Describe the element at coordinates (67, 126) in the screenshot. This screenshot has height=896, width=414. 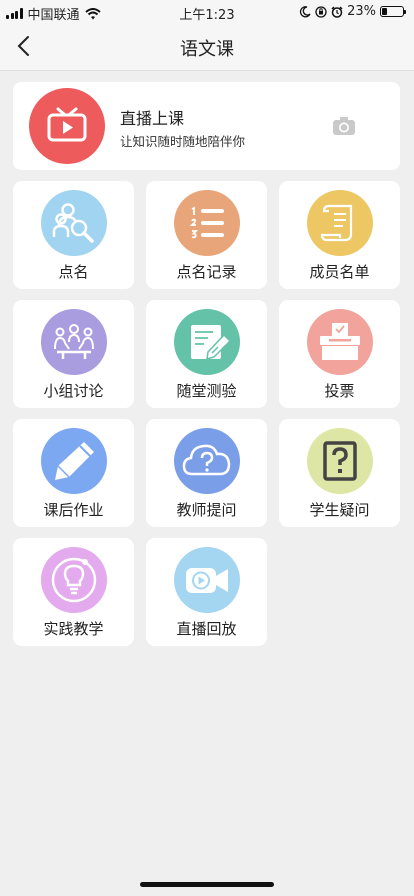
I see `tv-play-icon` at that location.